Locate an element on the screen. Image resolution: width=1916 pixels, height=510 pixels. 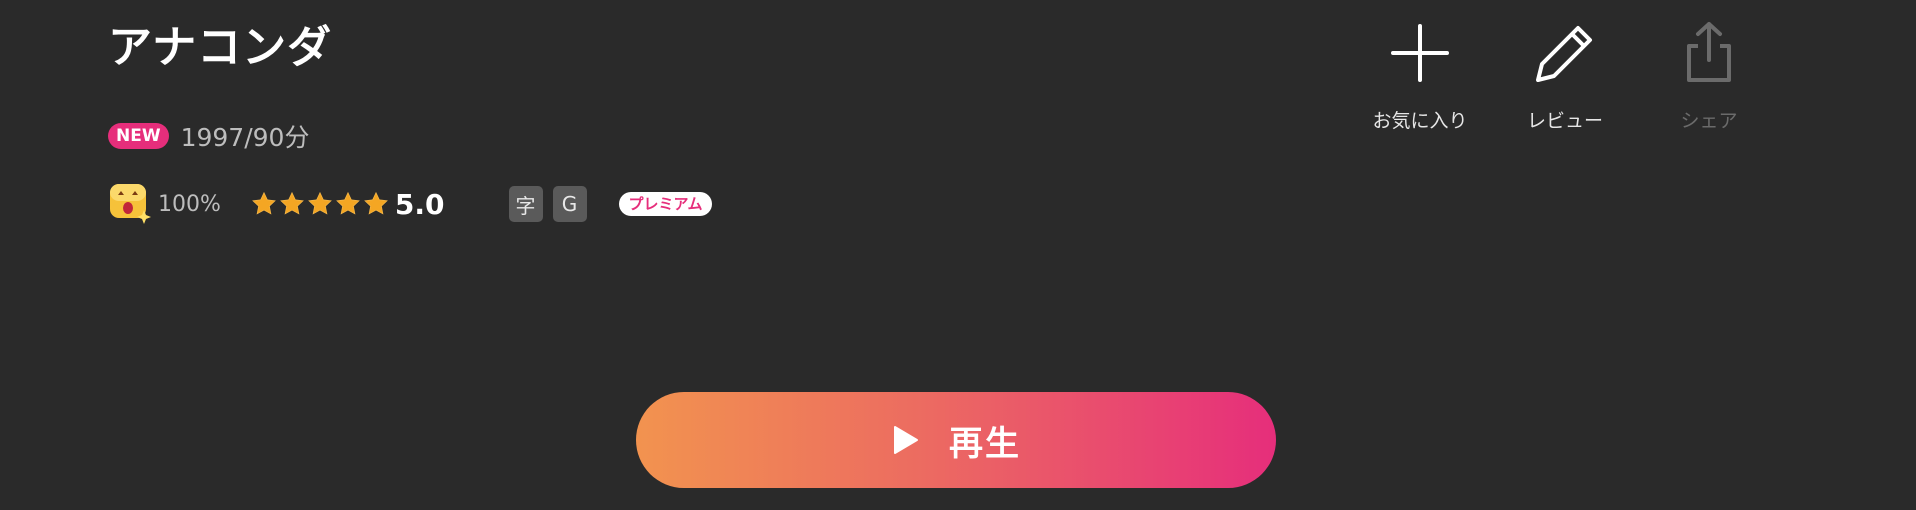
play-button: 再生 is located at coordinates (956, 440).